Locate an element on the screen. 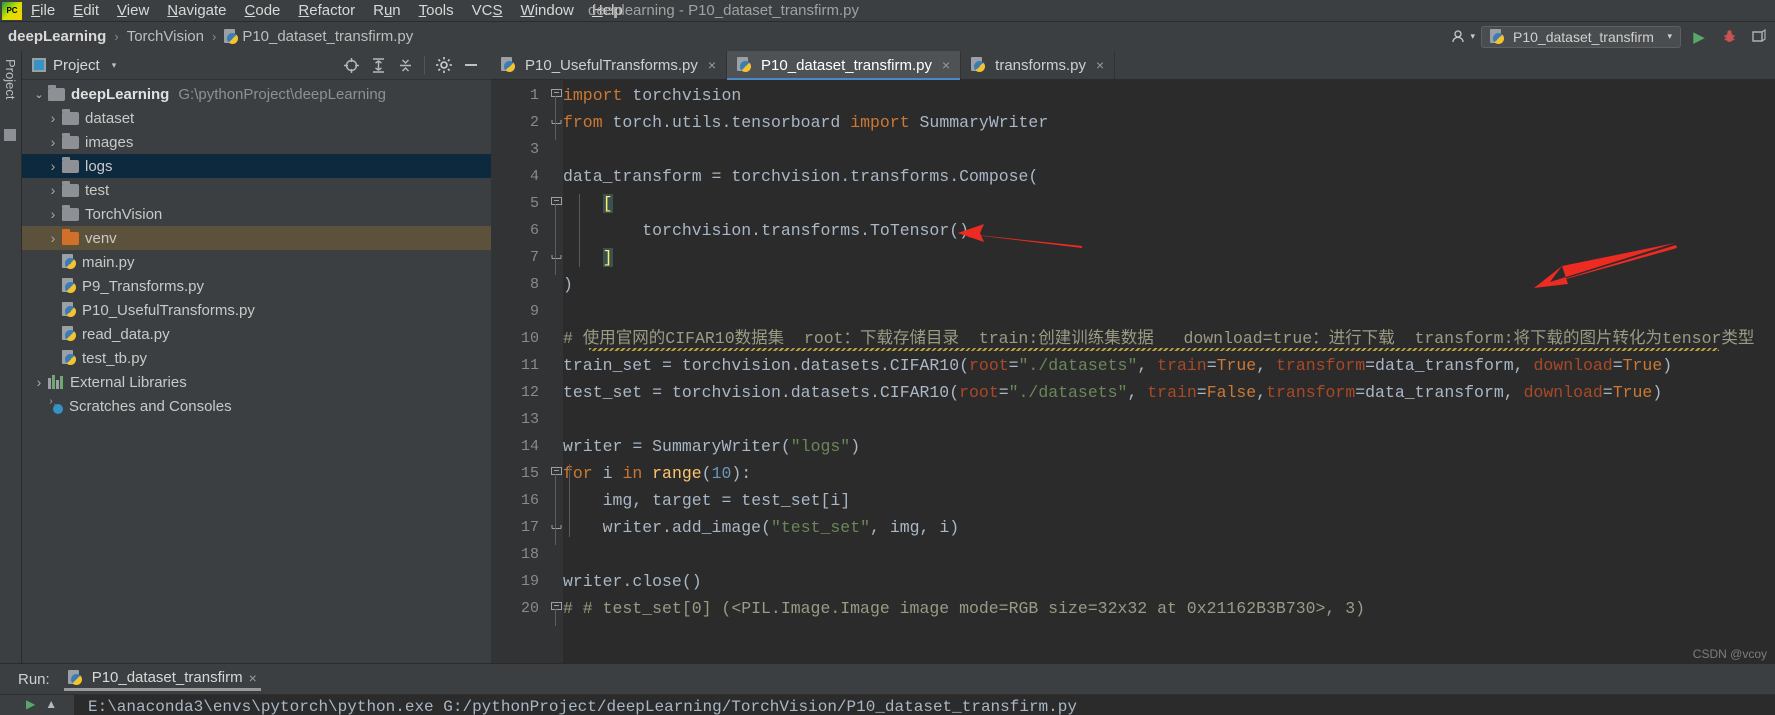 The image size is (1775, 715). expand-all-icon is located at coordinates (378, 65).